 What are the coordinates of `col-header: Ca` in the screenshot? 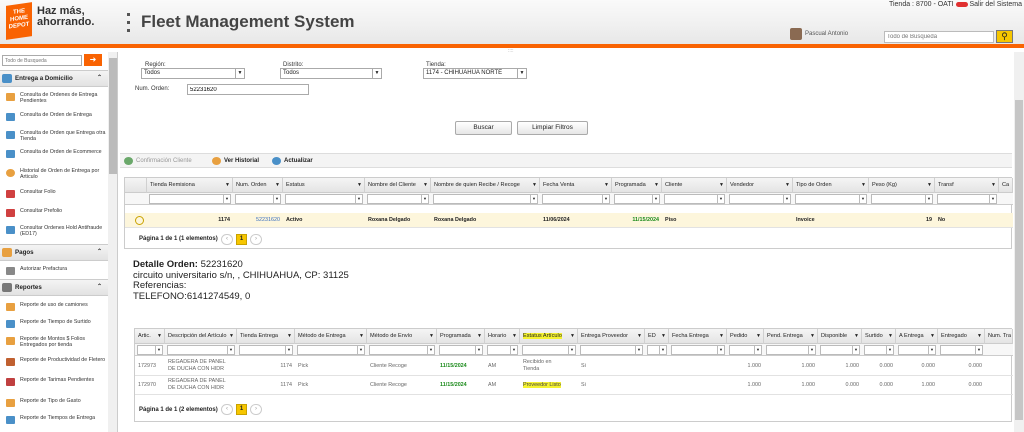 It's located at (1006, 185).